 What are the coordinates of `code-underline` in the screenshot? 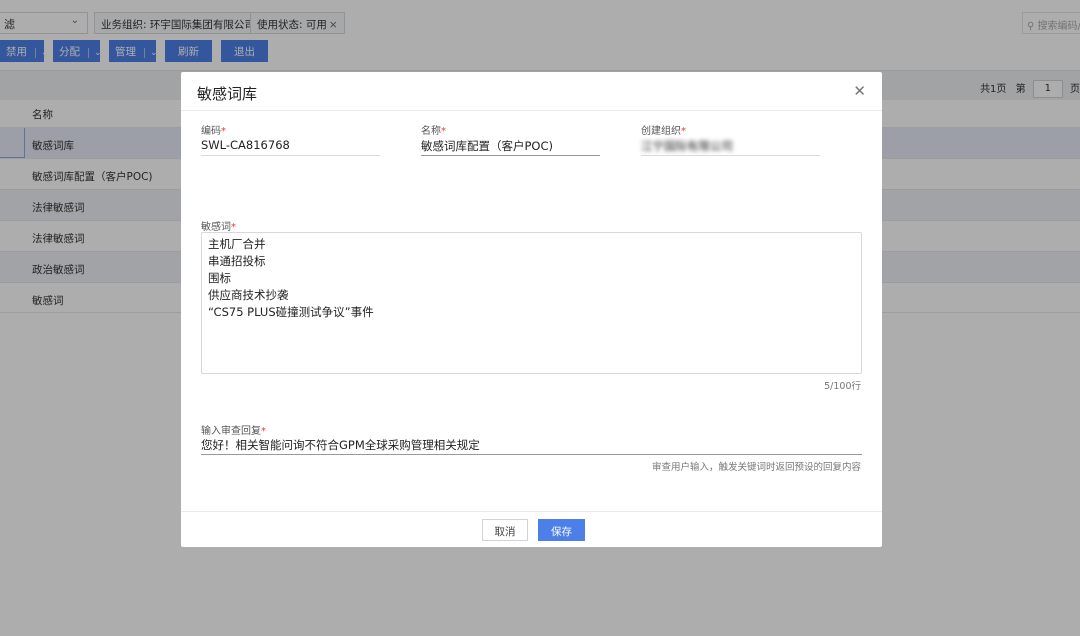 It's located at (290, 155).